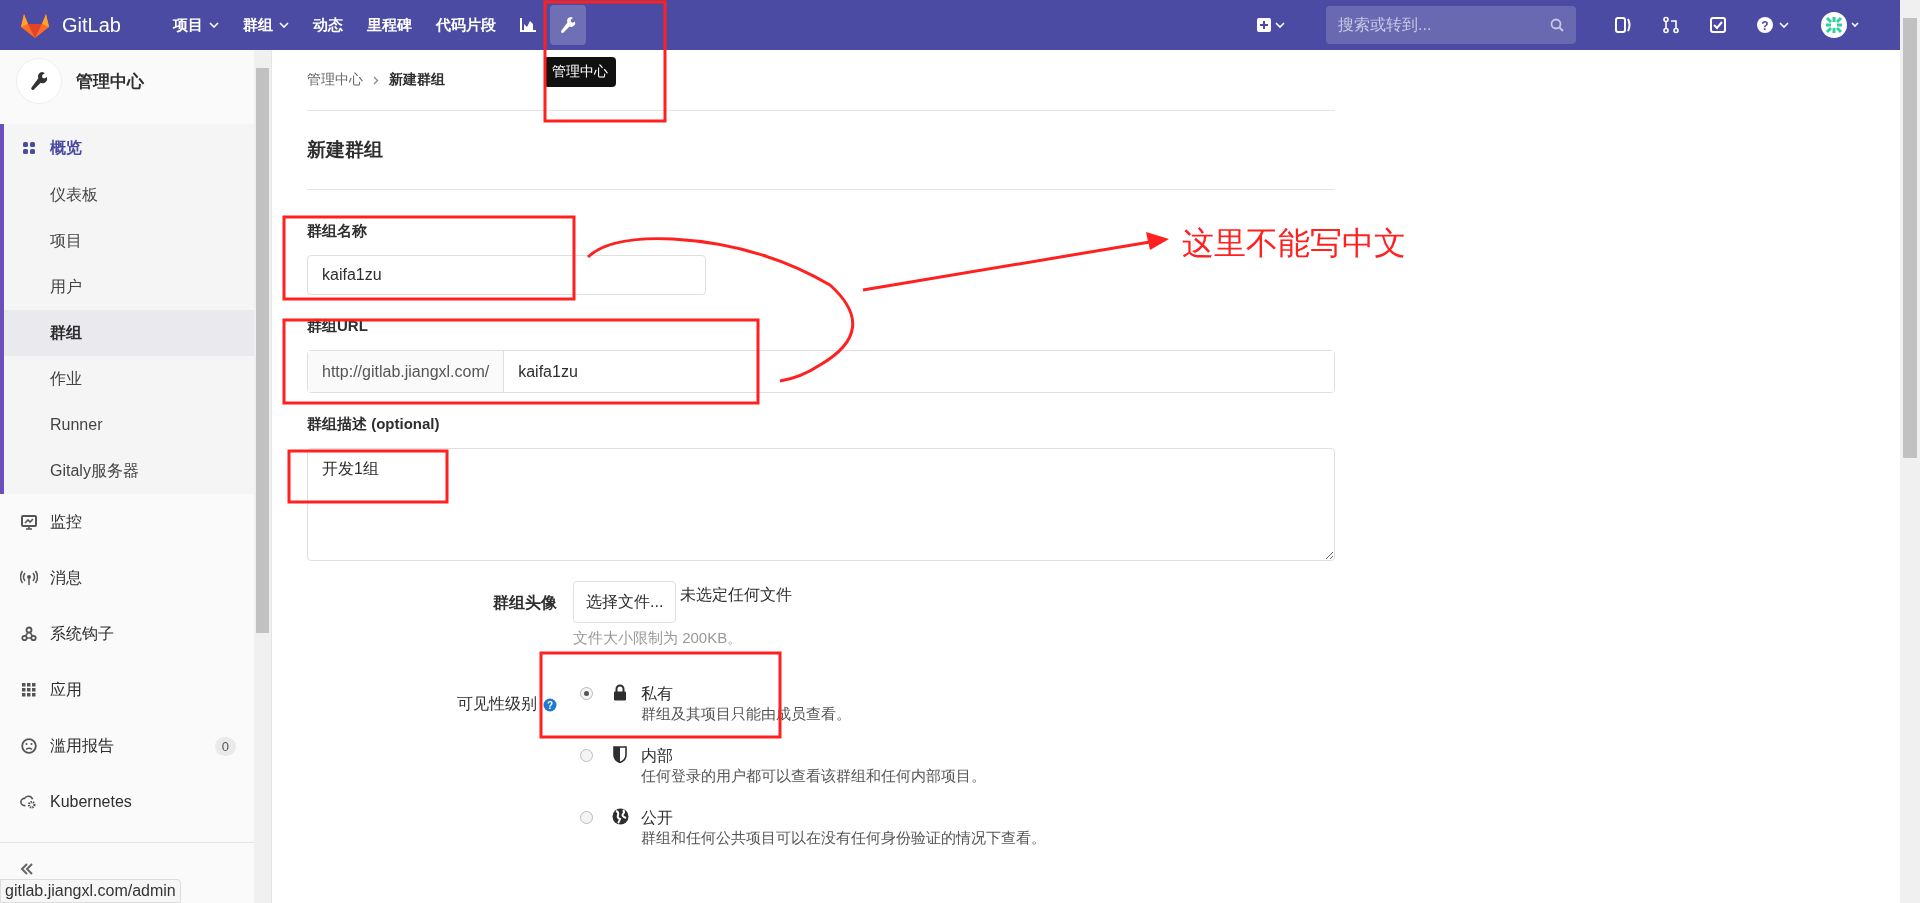 The height and width of the screenshot is (903, 1920). I want to click on option-title: 私有, so click(657, 694).